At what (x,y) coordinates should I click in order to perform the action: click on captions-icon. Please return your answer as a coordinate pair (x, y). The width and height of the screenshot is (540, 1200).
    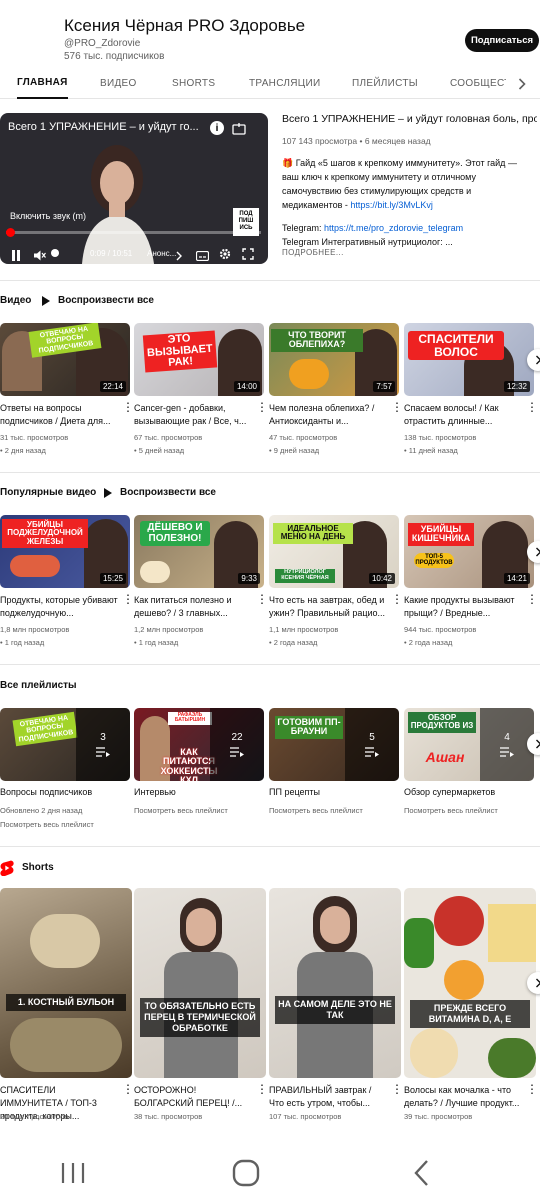
    Looking at the image, I should click on (202, 256).